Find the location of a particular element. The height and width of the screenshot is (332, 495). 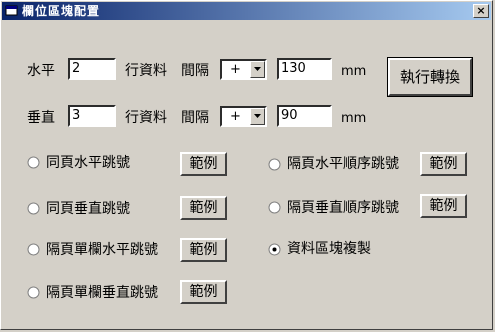

vertical-sign-select: + is located at coordinates (243, 116).